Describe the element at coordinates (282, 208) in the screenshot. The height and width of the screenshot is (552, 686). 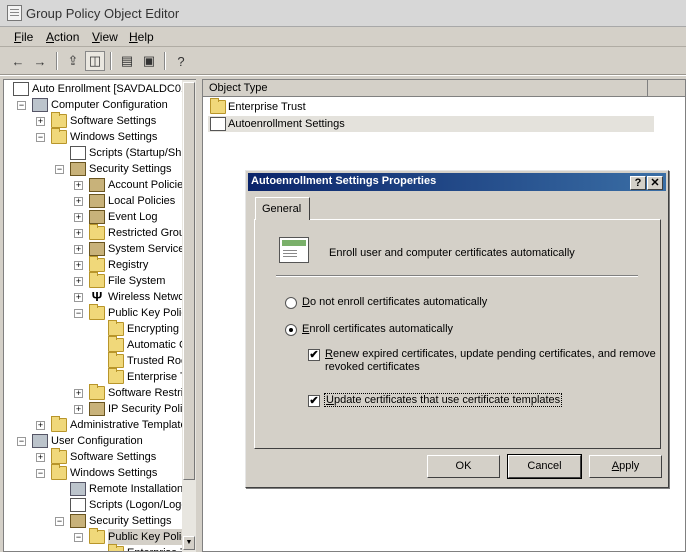
I see `tab-general: General` at that location.